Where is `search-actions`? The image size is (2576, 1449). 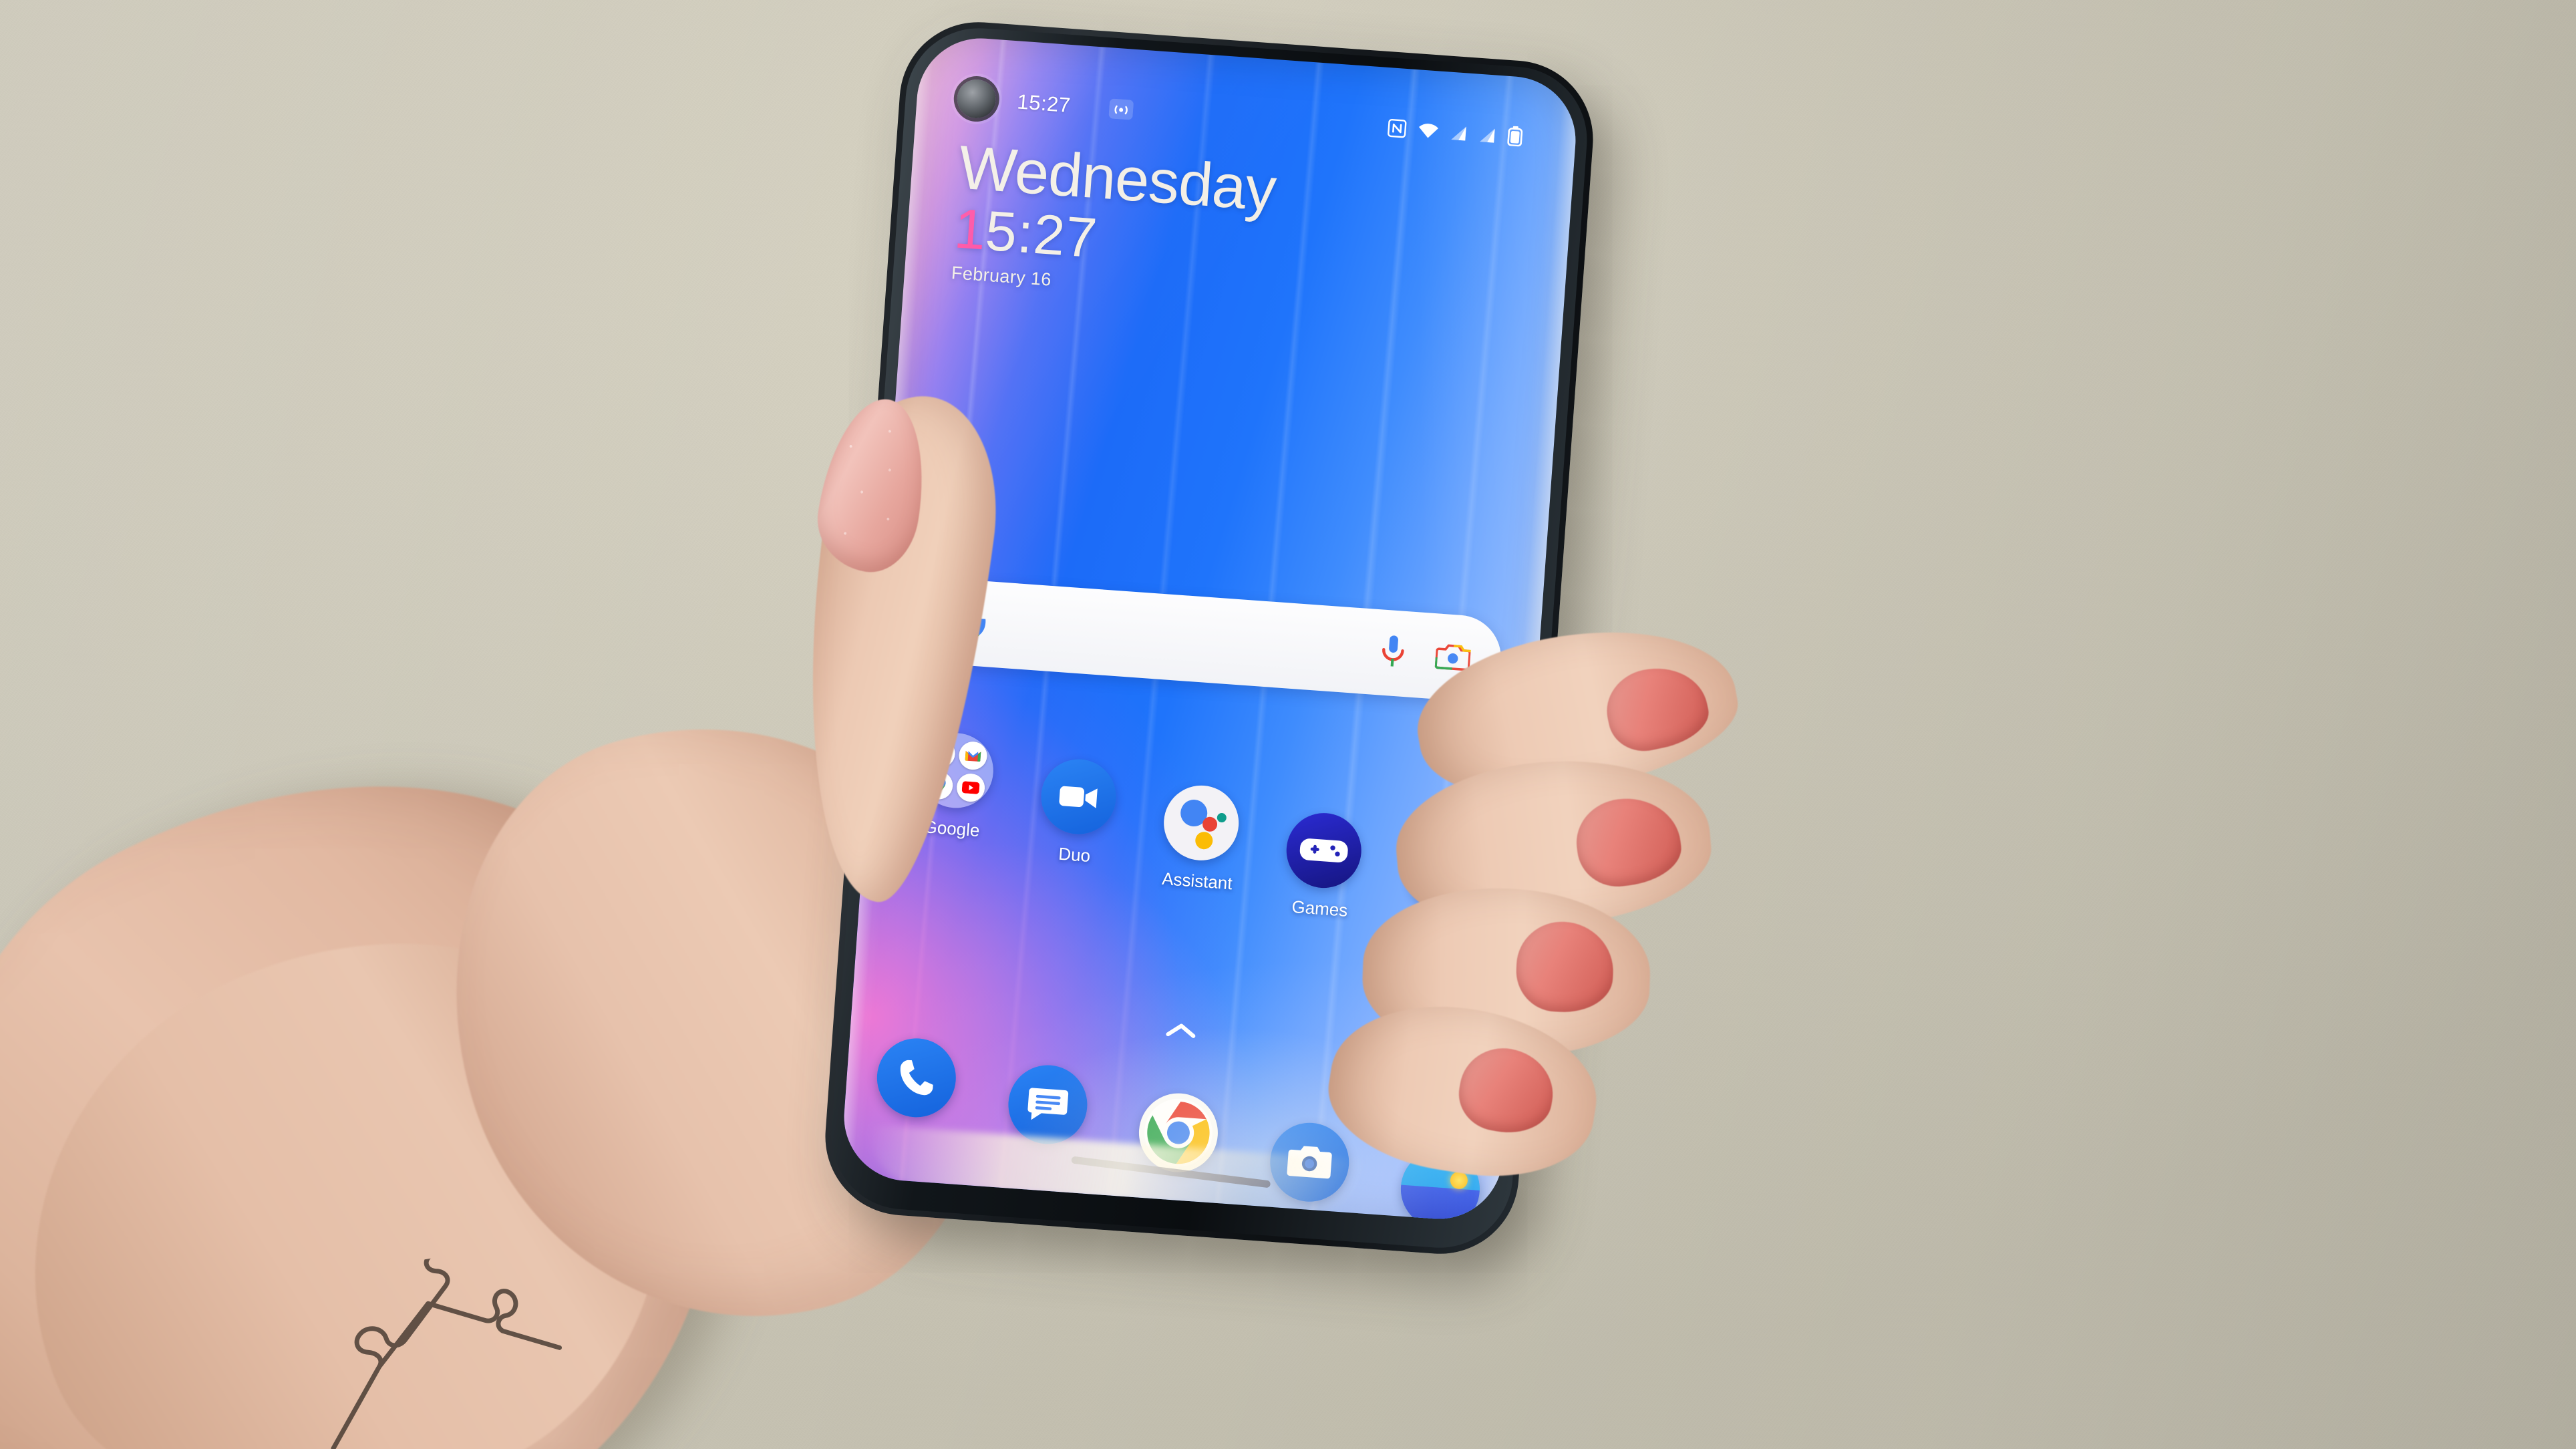 search-actions is located at coordinates (1426, 656).